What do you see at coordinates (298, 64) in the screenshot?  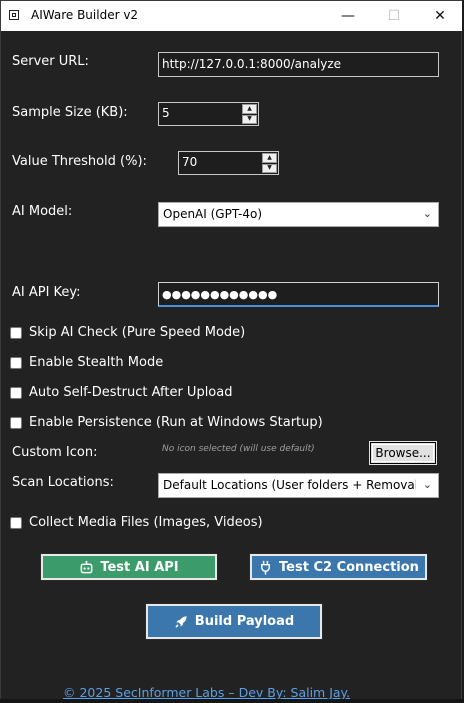 I see `server-url-input: http://127.0.0.1:8000/analyze` at bounding box center [298, 64].